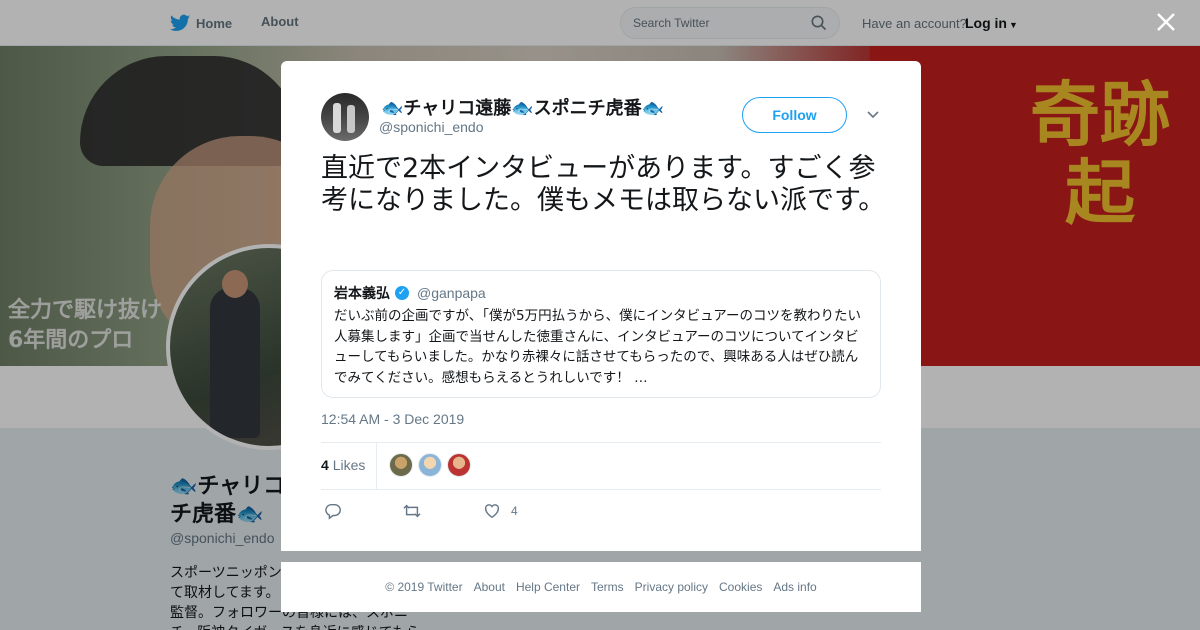  I want to click on likes-label: Likes, so click(349, 465).